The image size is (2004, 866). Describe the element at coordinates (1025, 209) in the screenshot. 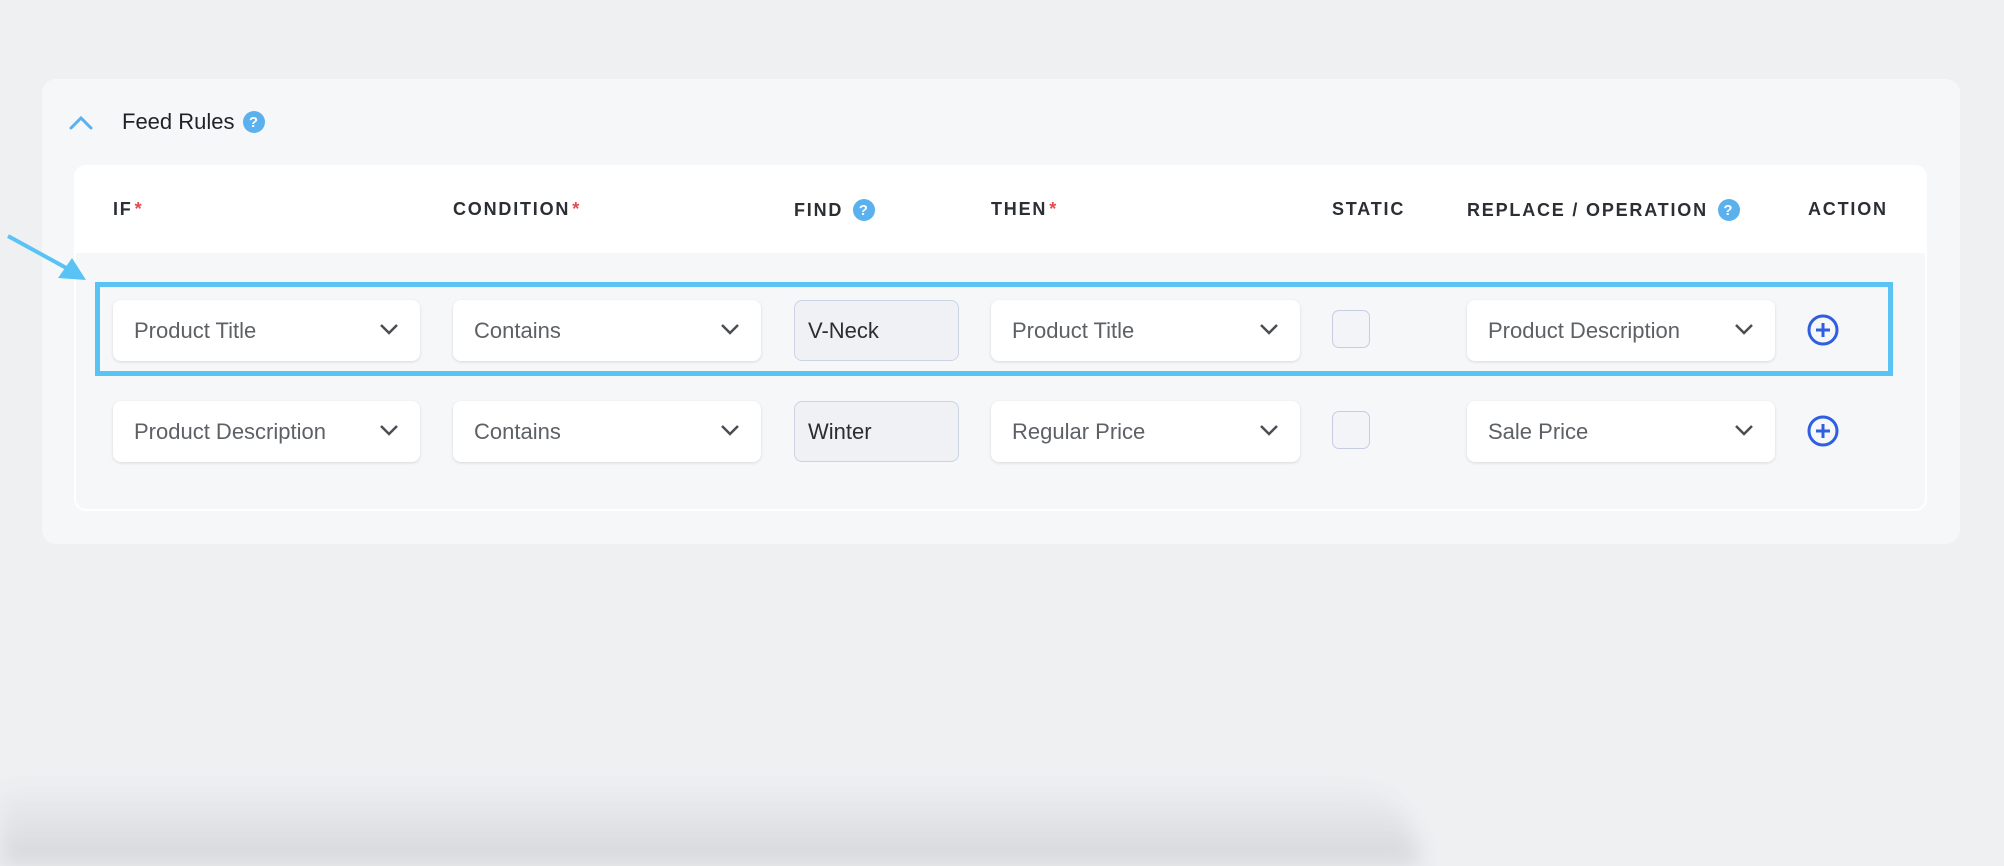

I see `header-then: THEN *` at that location.